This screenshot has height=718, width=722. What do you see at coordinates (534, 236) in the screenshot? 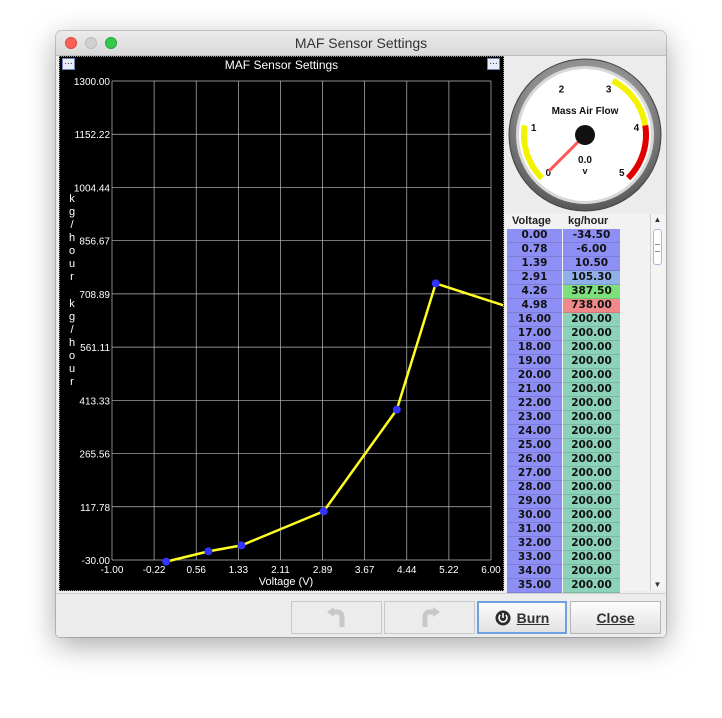
I see `voltage-cell: 0.00` at bounding box center [534, 236].